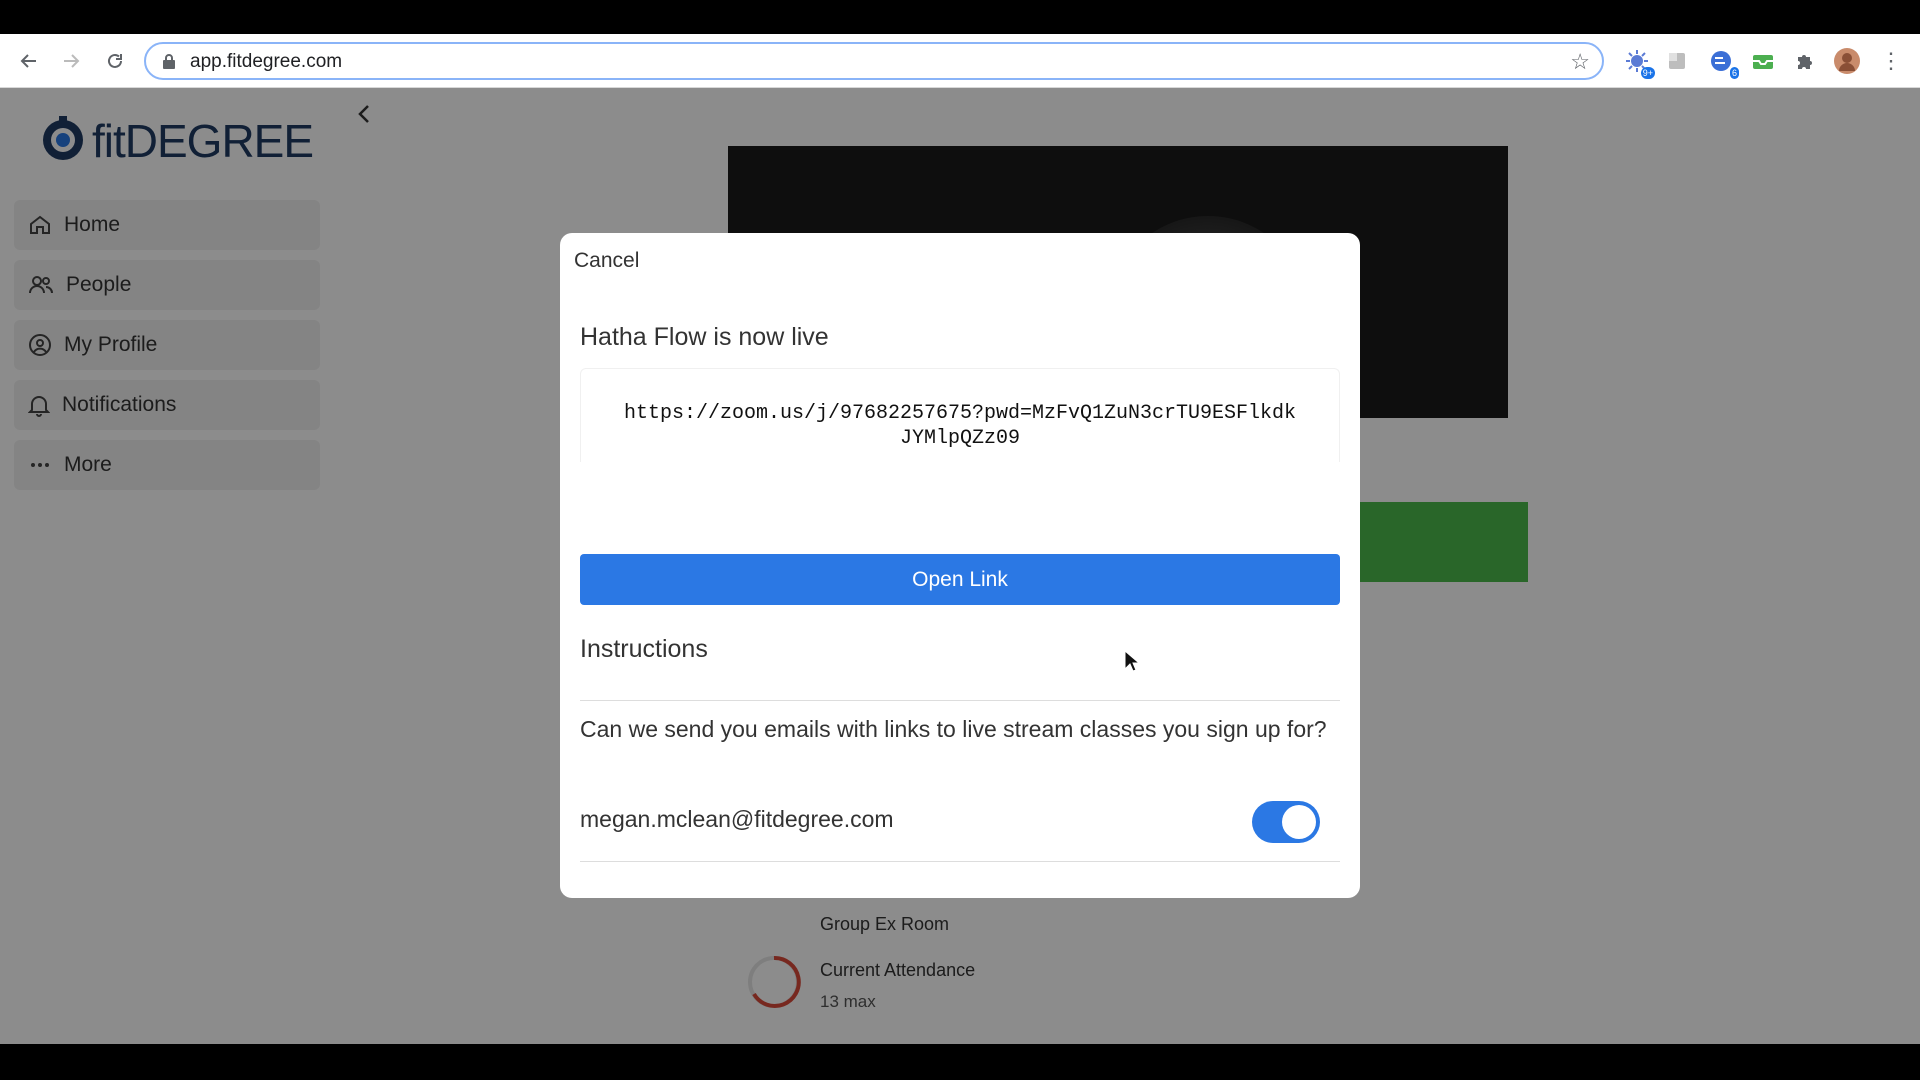 This screenshot has width=1920, height=1080. What do you see at coordinates (115, 61) in the screenshot?
I see `reload-icon` at bounding box center [115, 61].